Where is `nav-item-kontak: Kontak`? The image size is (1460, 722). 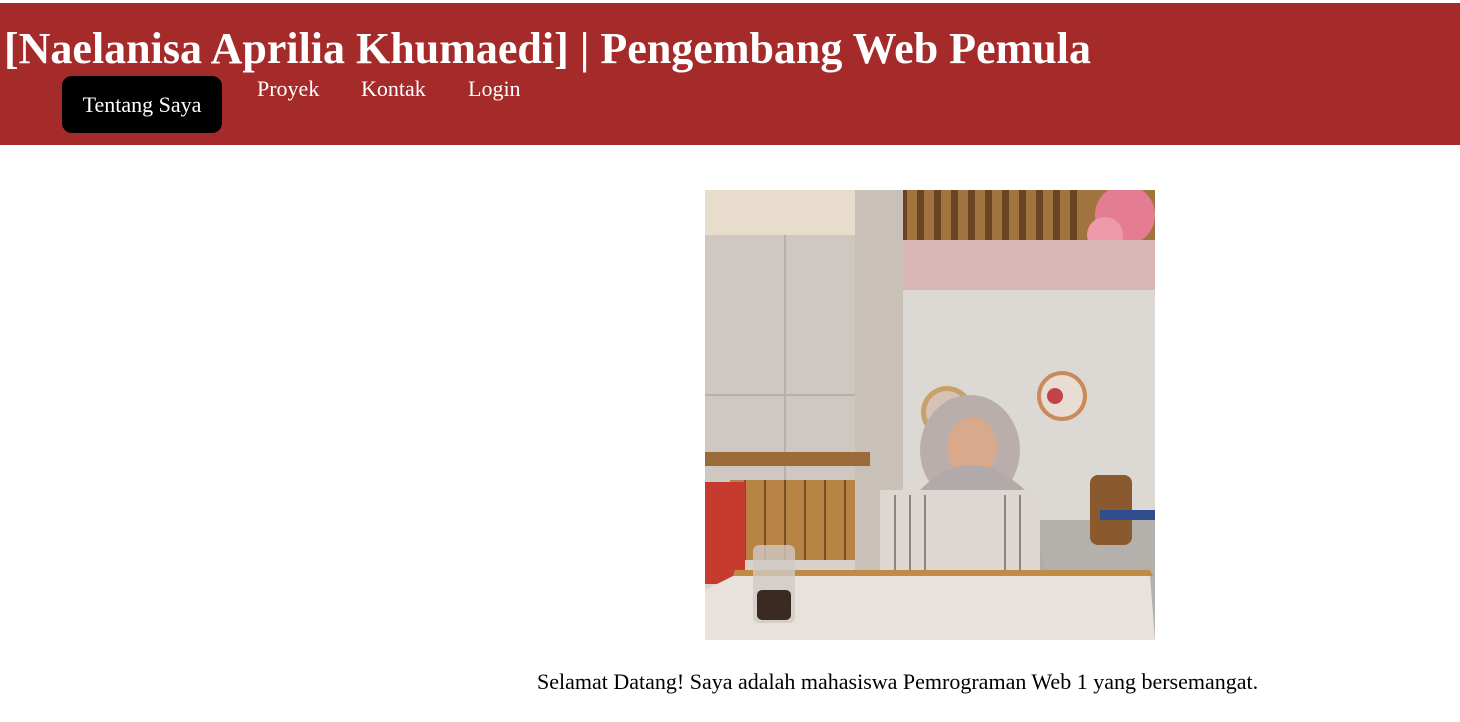 nav-item-kontak: Kontak is located at coordinates (393, 89).